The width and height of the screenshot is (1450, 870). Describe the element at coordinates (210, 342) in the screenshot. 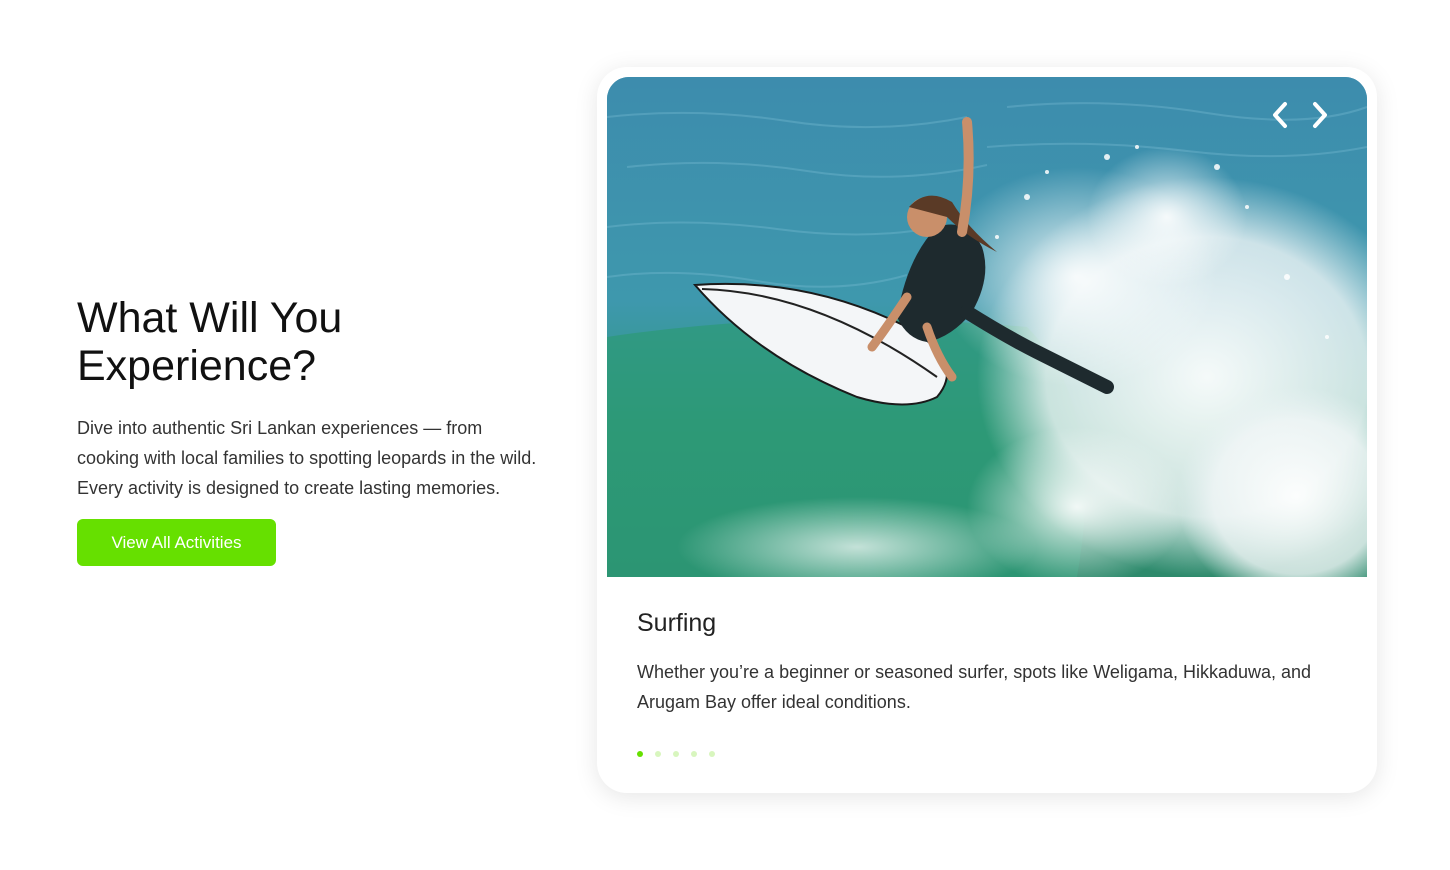

I see `section-title: What Will You Experience?` at that location.